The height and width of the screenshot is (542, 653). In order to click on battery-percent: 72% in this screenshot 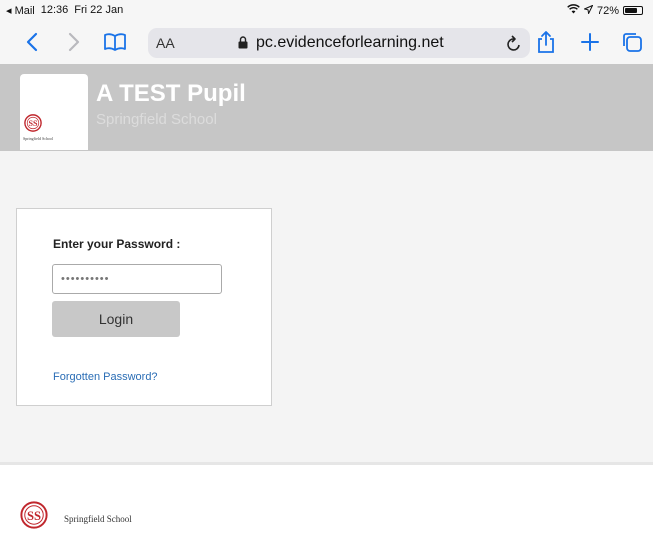, I will do `click(607, 10)`.